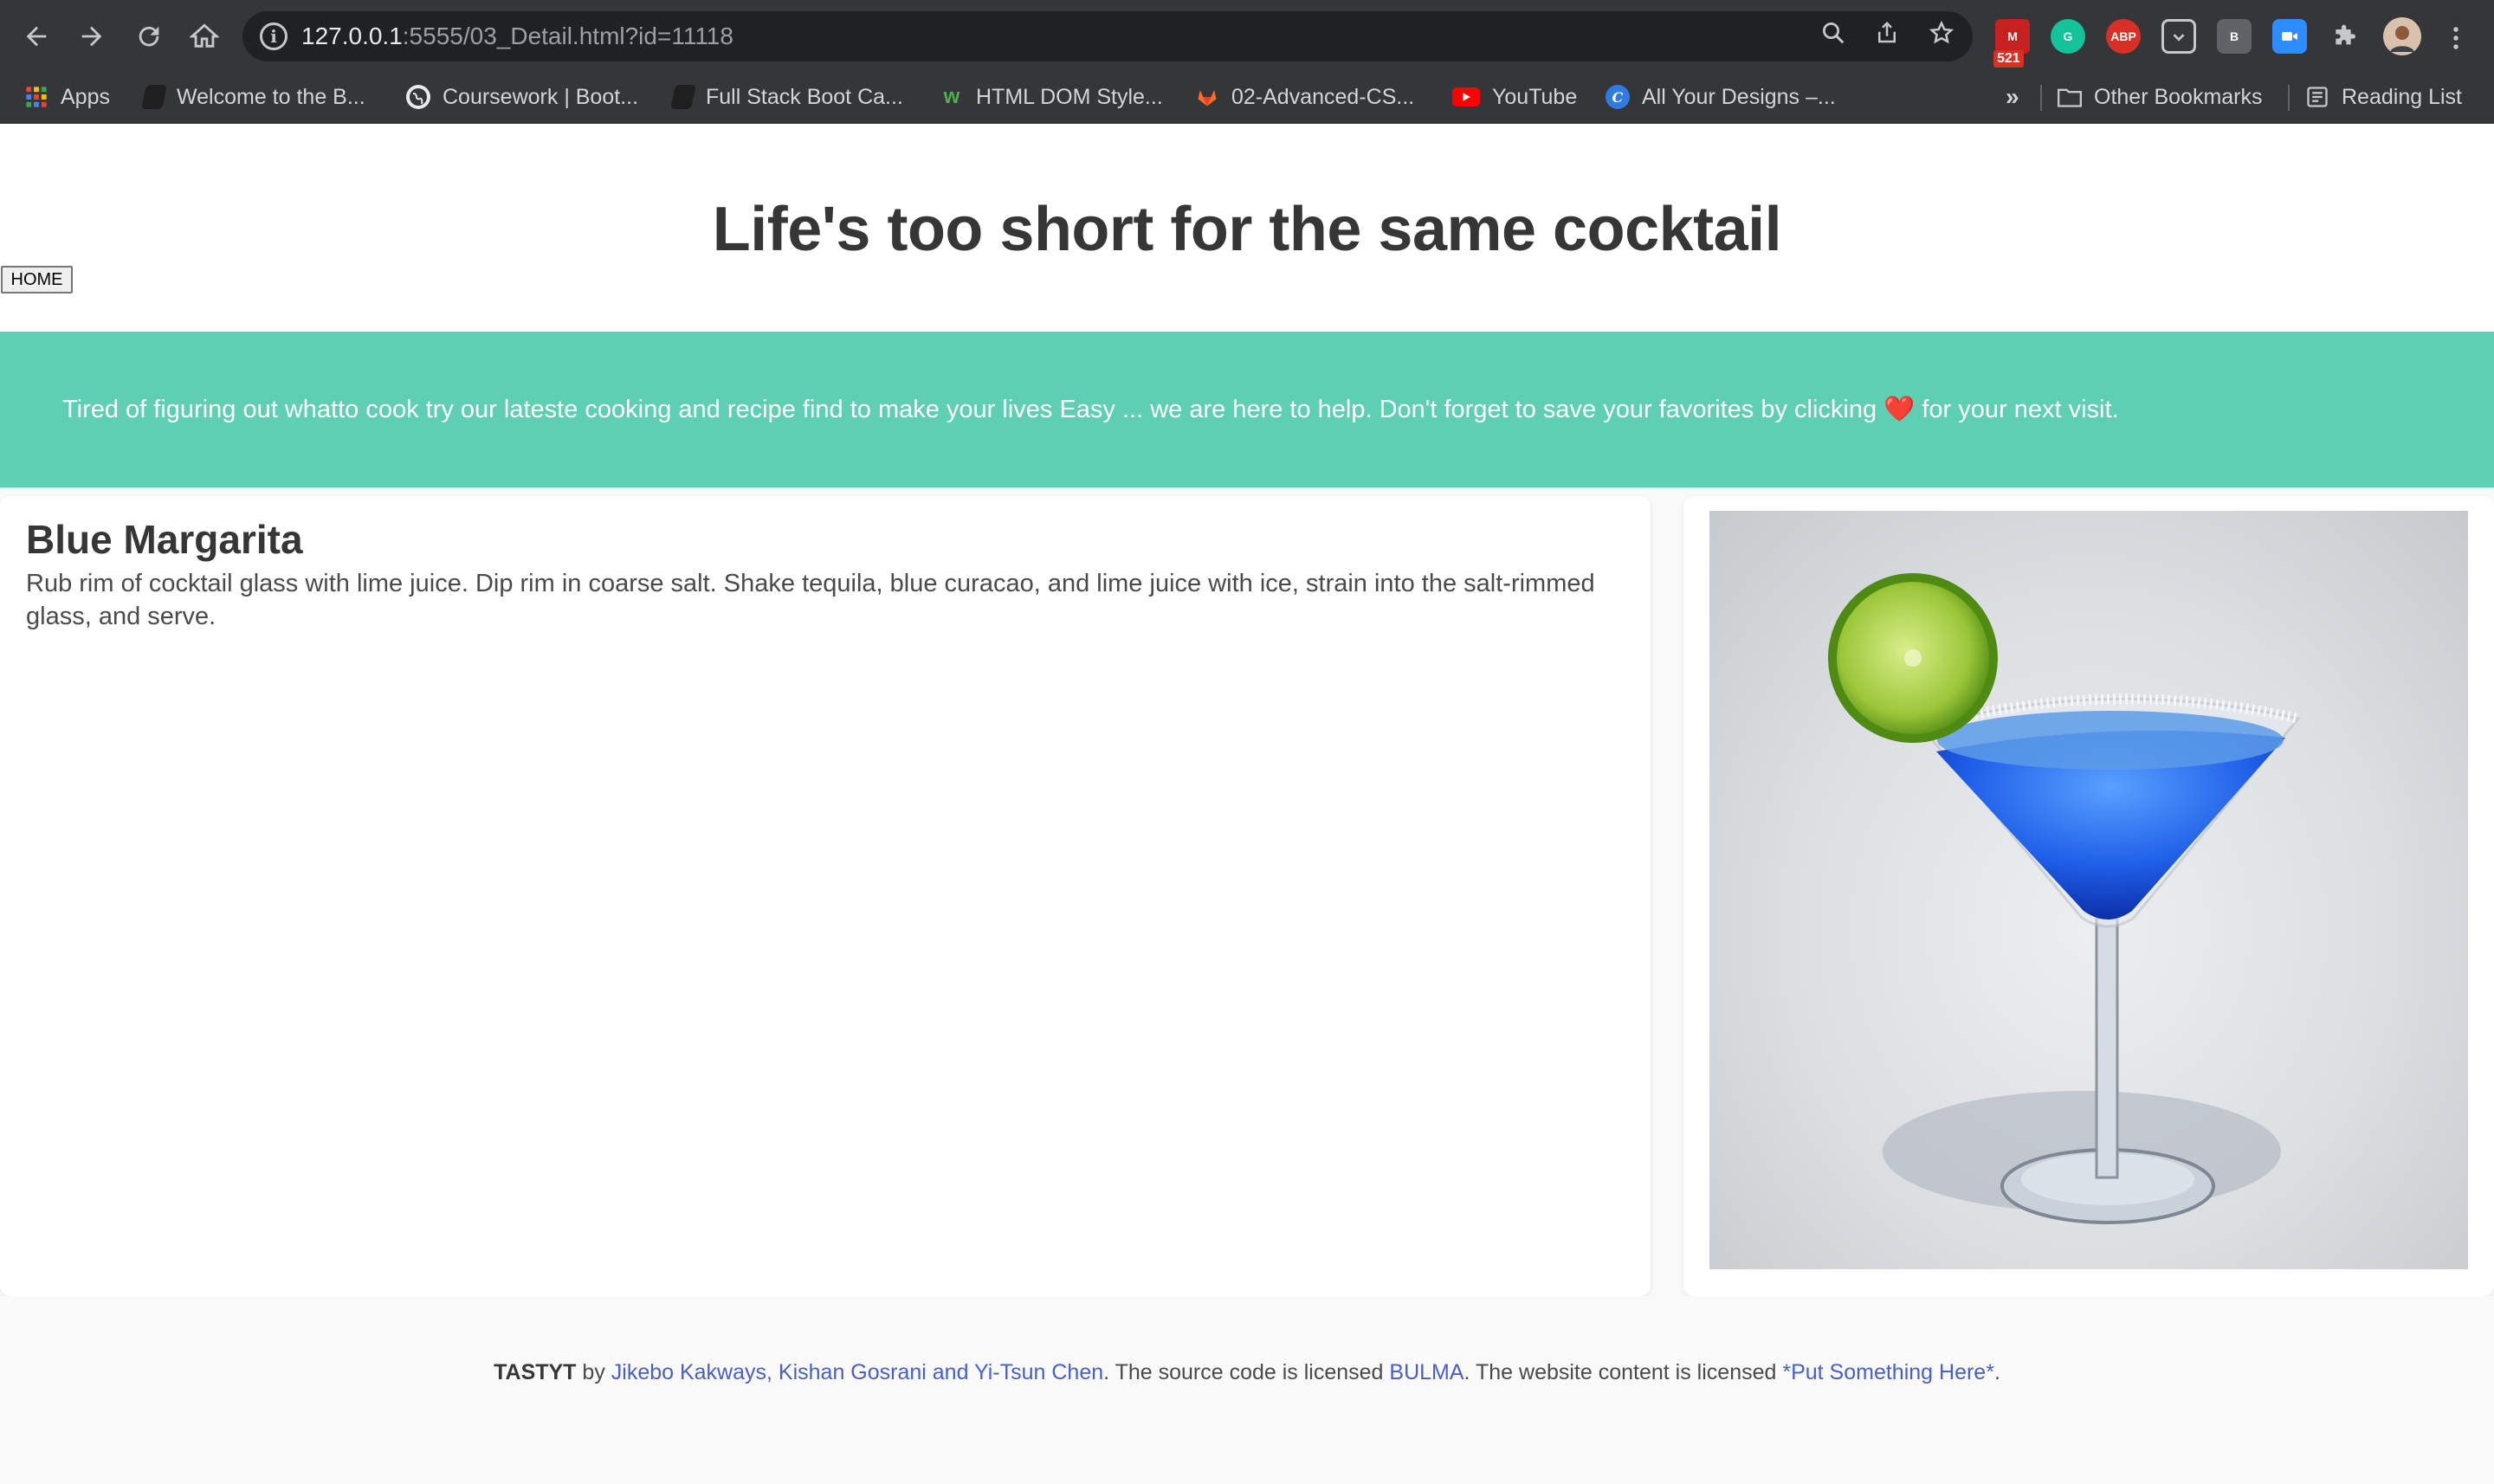 This screenshot has width=2494, height=1484. What do you see at coordinates (149, 36) in the screenshot?
I see `reload-icon` at bounding box center [149, 36].